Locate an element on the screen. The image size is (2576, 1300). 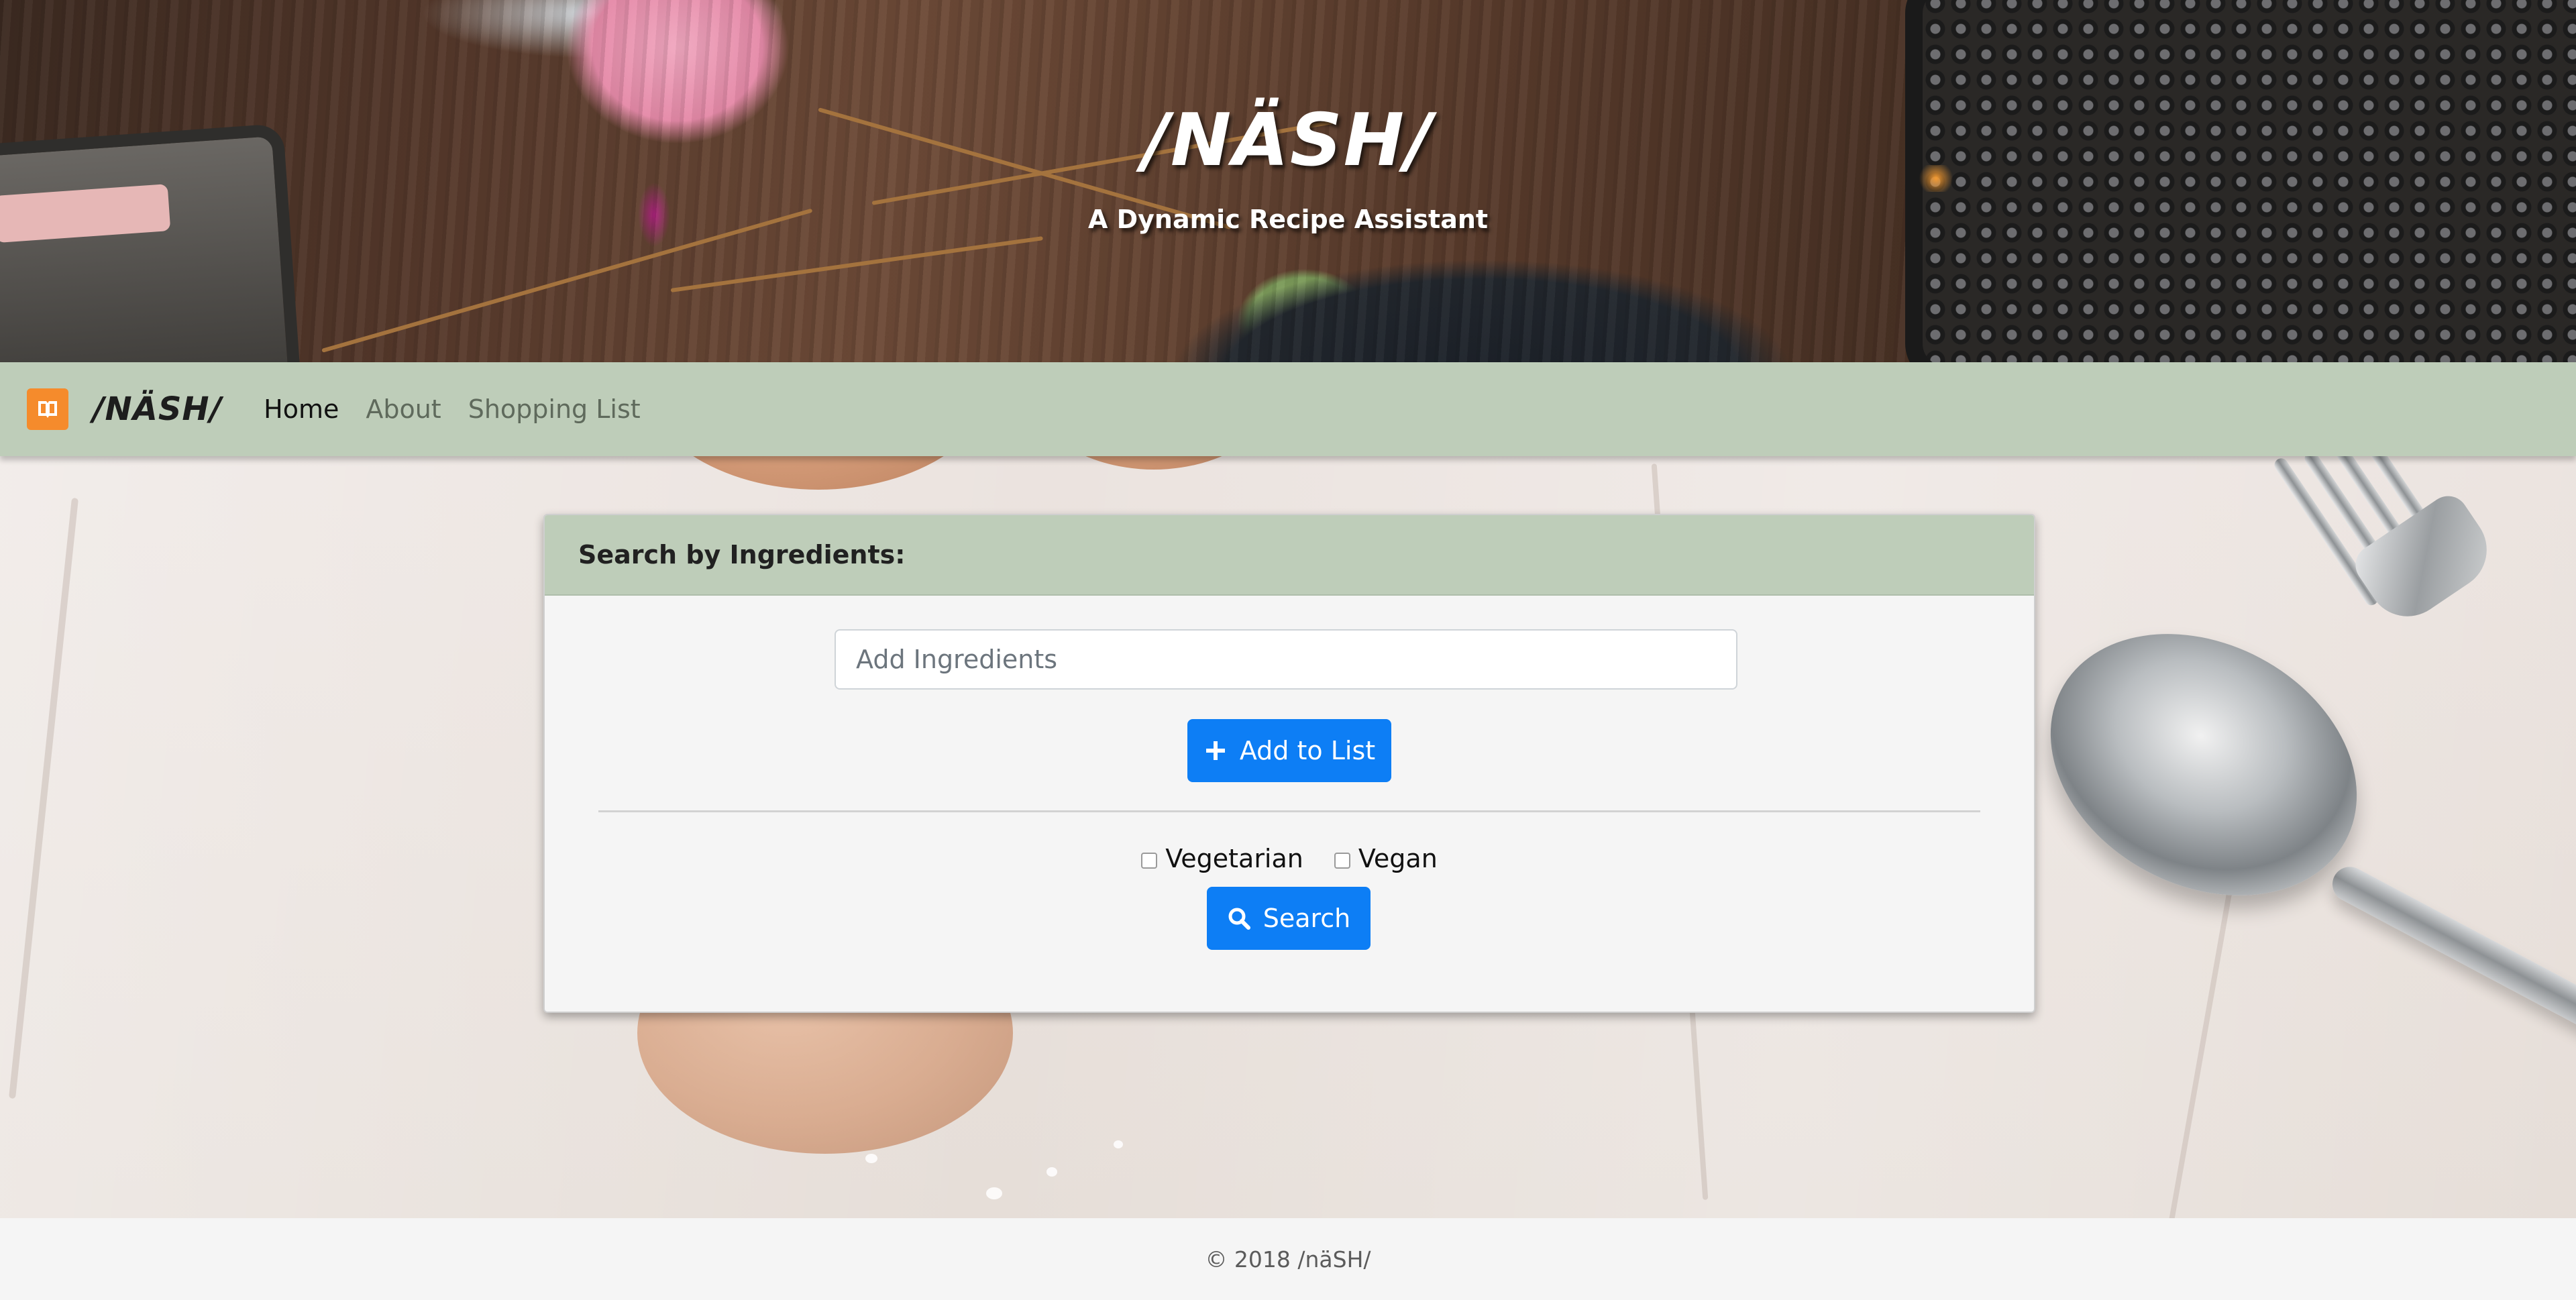
nav-item-shopping-list: Shopping List is located at coordinates (554, 409).